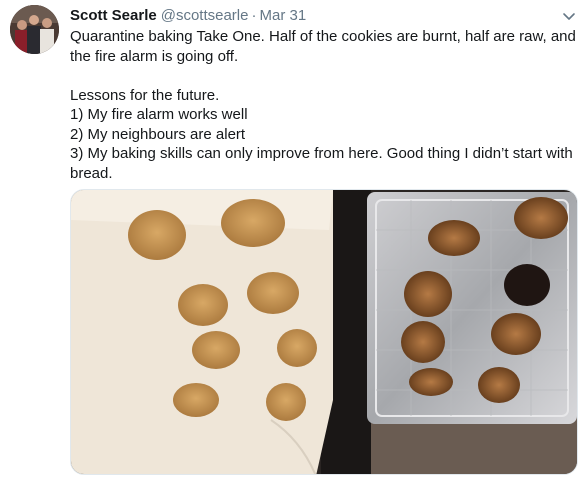  Describe the element at coordinates (158, 134) in the screenshot. I see `tweet-text-line: 2) My neighbours are alert` at that location.